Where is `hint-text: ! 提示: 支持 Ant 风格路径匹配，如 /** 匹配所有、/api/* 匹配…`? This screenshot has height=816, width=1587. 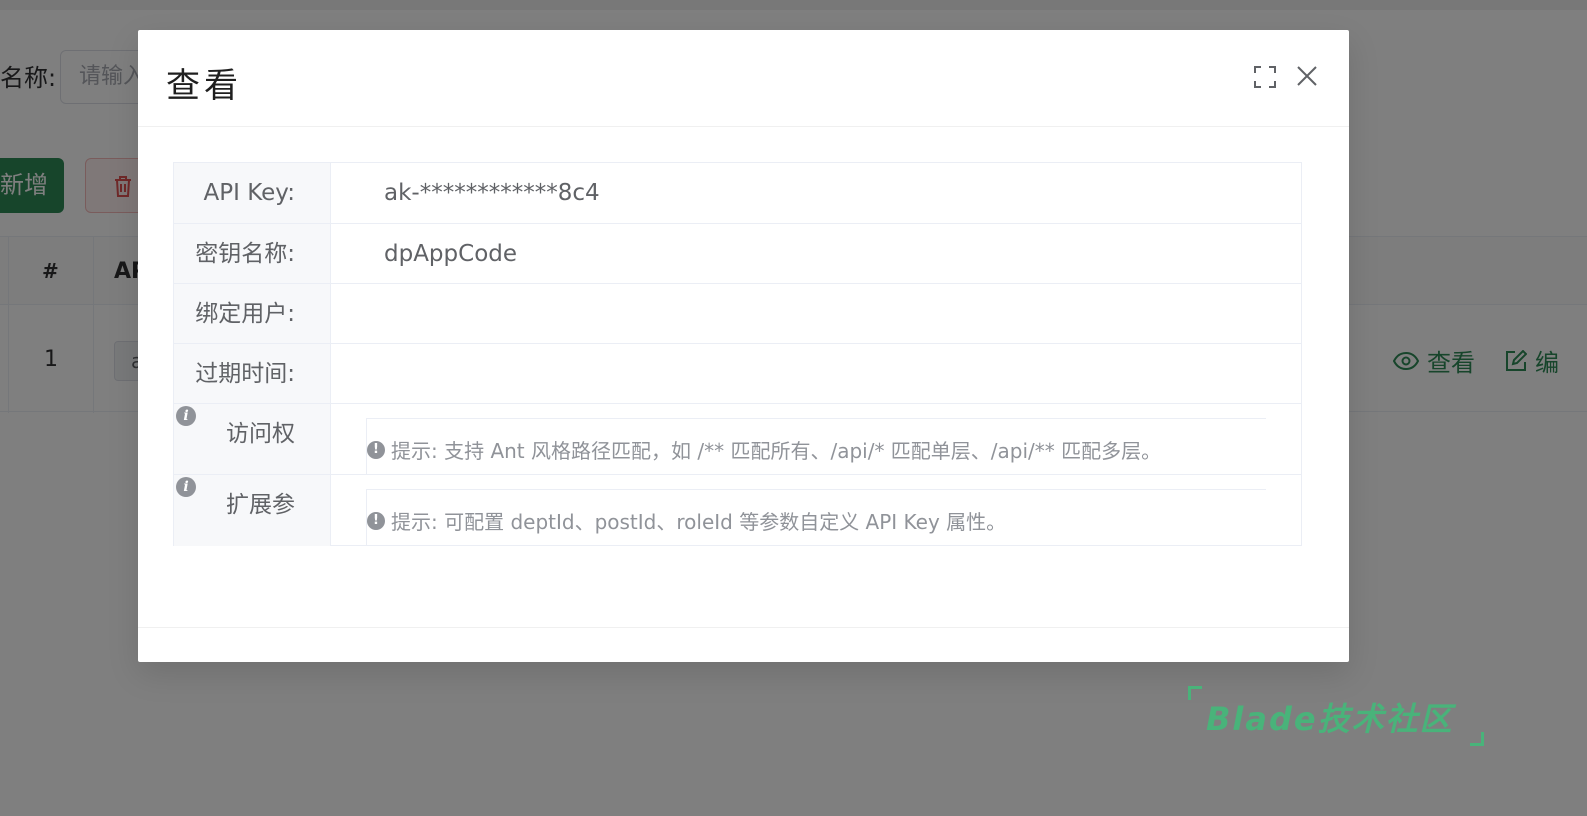
hint-text: ! 提示: 支持 Ant 风格路径匹配，如 /** 匹配所有、/api/* 匹配… is located at coordinates (764, 449).